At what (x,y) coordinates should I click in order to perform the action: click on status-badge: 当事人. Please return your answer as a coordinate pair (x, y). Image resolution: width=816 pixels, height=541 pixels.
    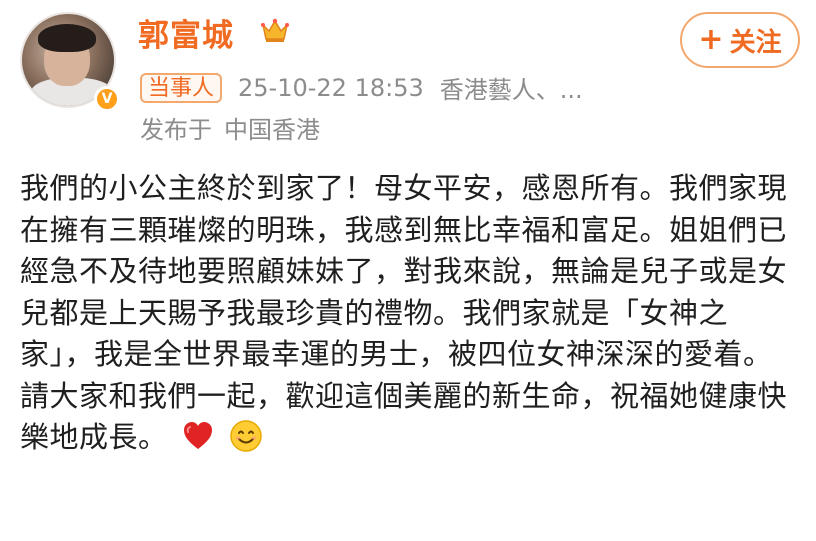
    Looking at the image, I should click on (181, 87).